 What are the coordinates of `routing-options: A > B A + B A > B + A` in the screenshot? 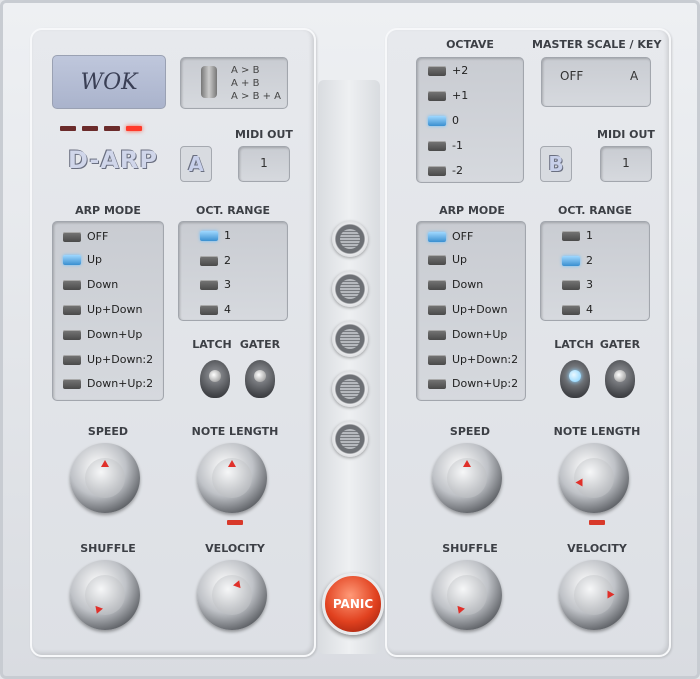 It's located at (256, 83).